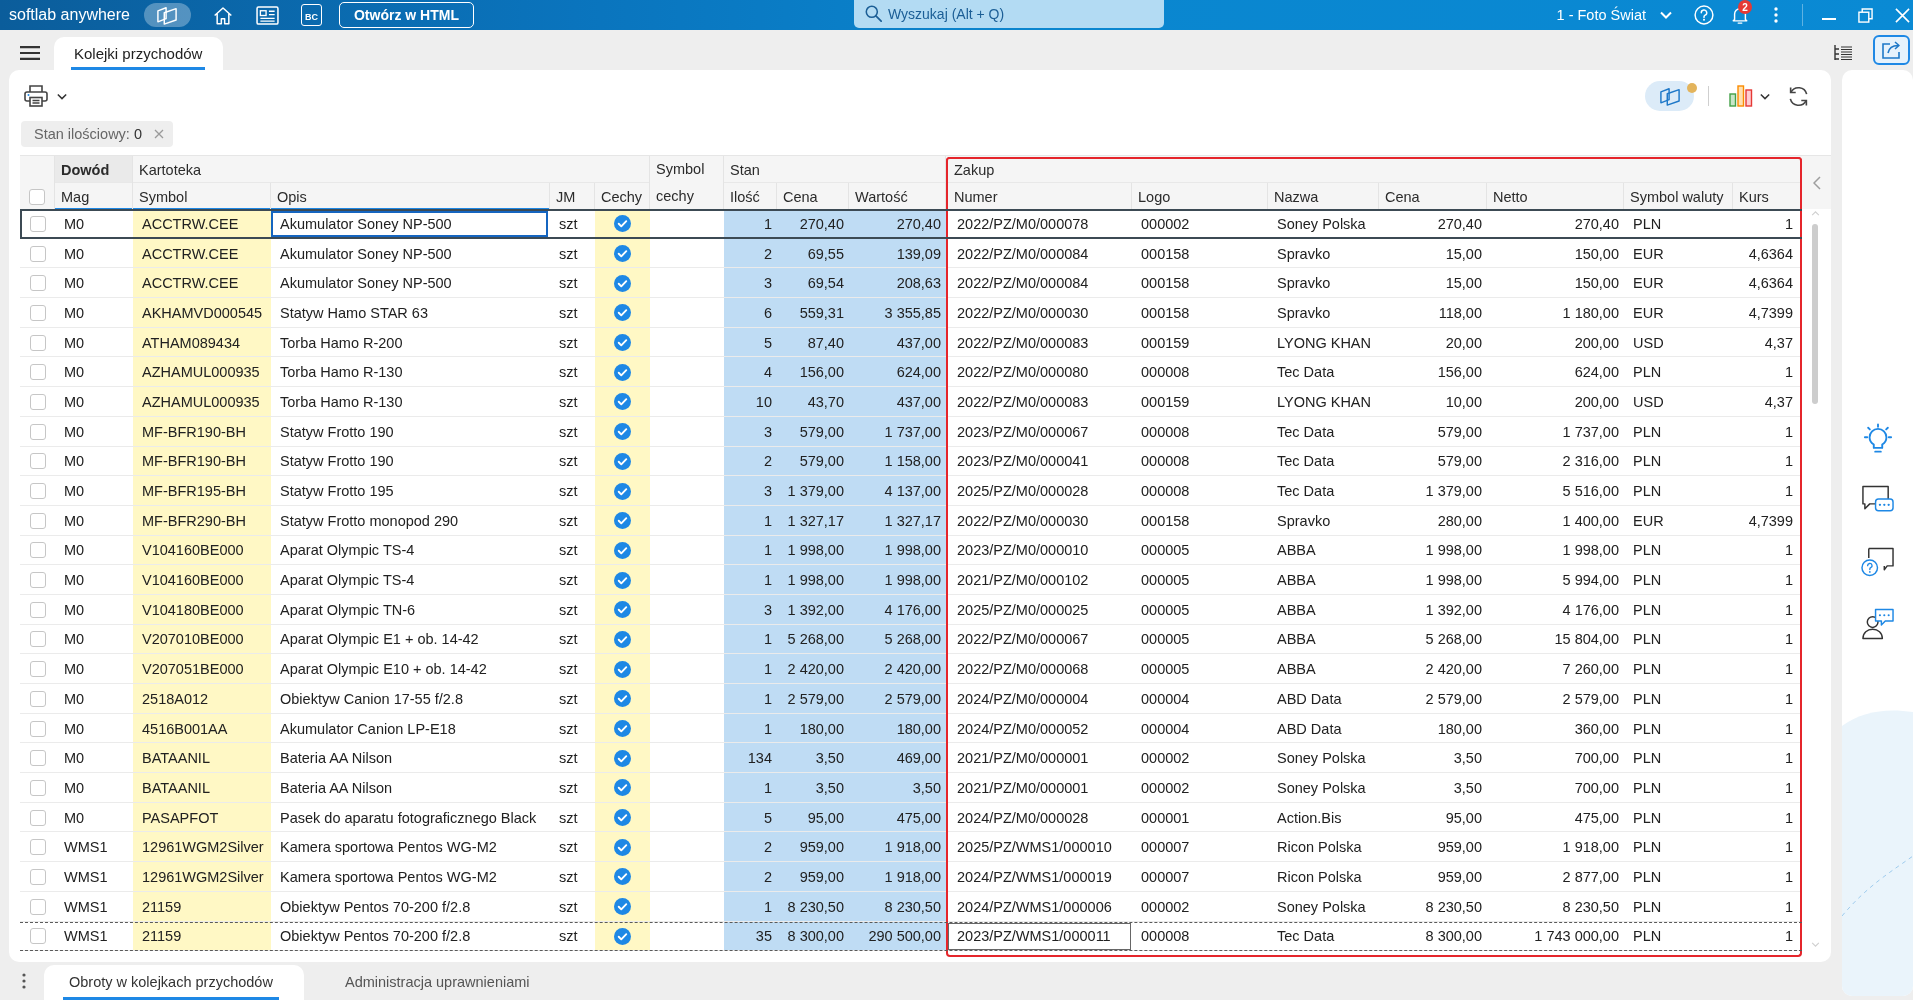 Image resolution: width=1913 pixels, height=1000 pixels. Describe the element at coordinates (1767, 196) in the screenshot. I see `column-header: Kurs` at that location.